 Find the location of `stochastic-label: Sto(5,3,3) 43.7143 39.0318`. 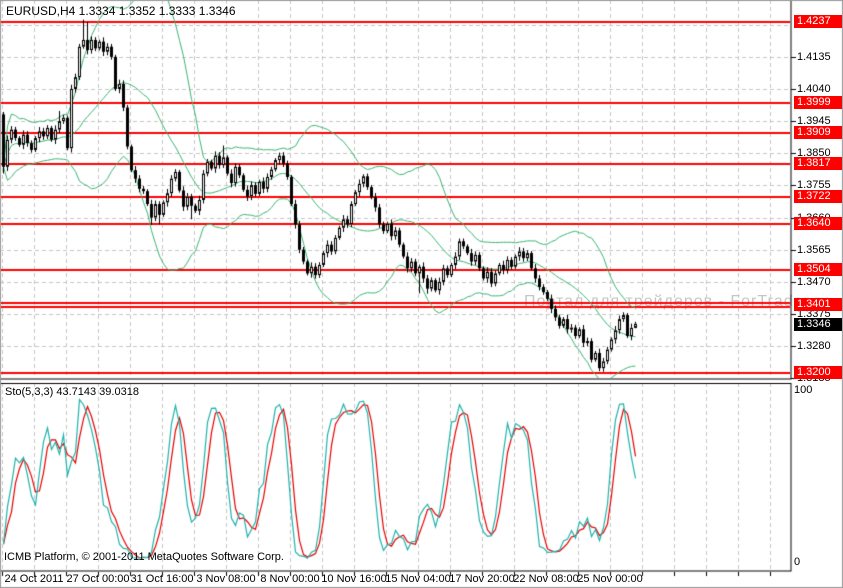

stochastic-label: Sto(5,3,3) 43.7143 39.0318 is located at coordinates (72, 392).